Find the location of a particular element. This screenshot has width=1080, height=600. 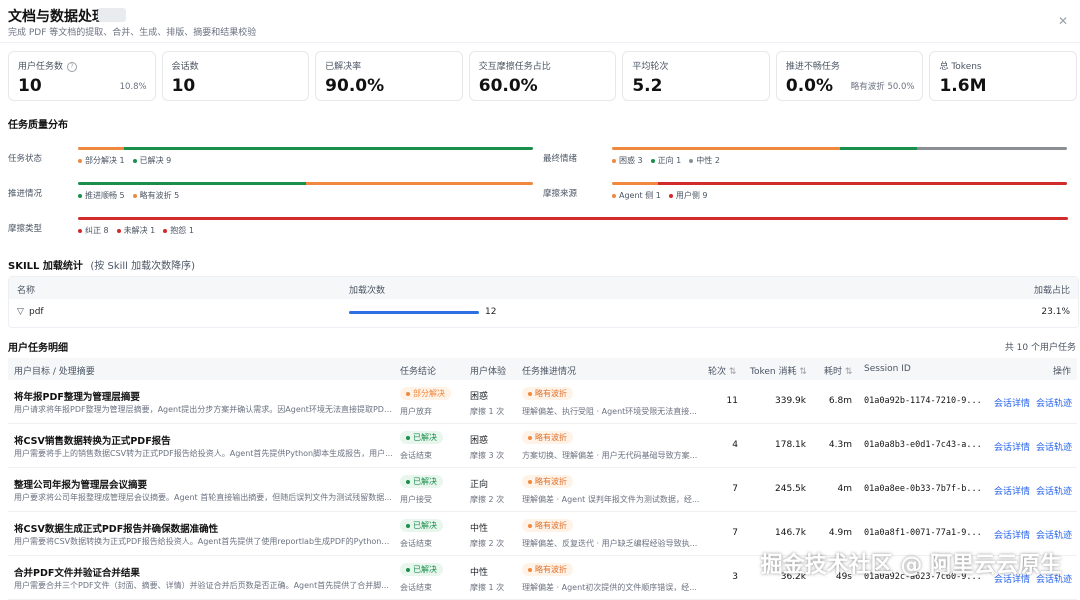

col-tokens: Token 消耗 ⇅ is located at coordinates (778, 370).